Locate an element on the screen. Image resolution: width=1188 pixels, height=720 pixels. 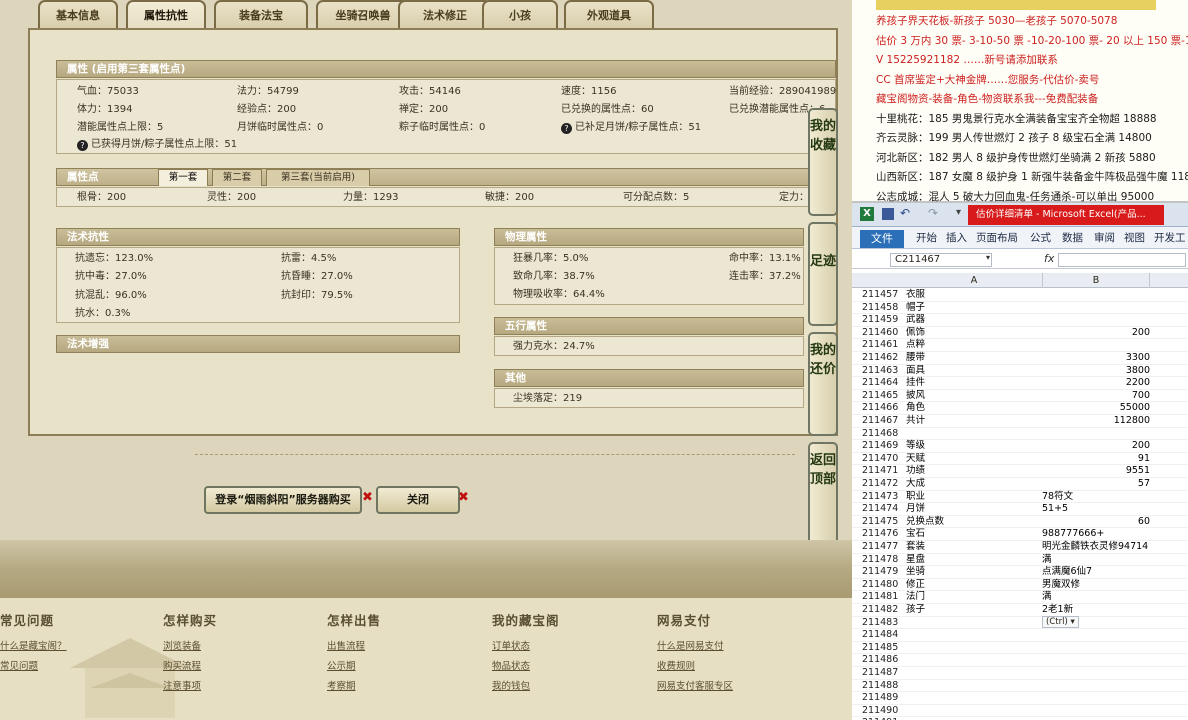
footer-link: 考察期 is located at coordinates (354, 687).